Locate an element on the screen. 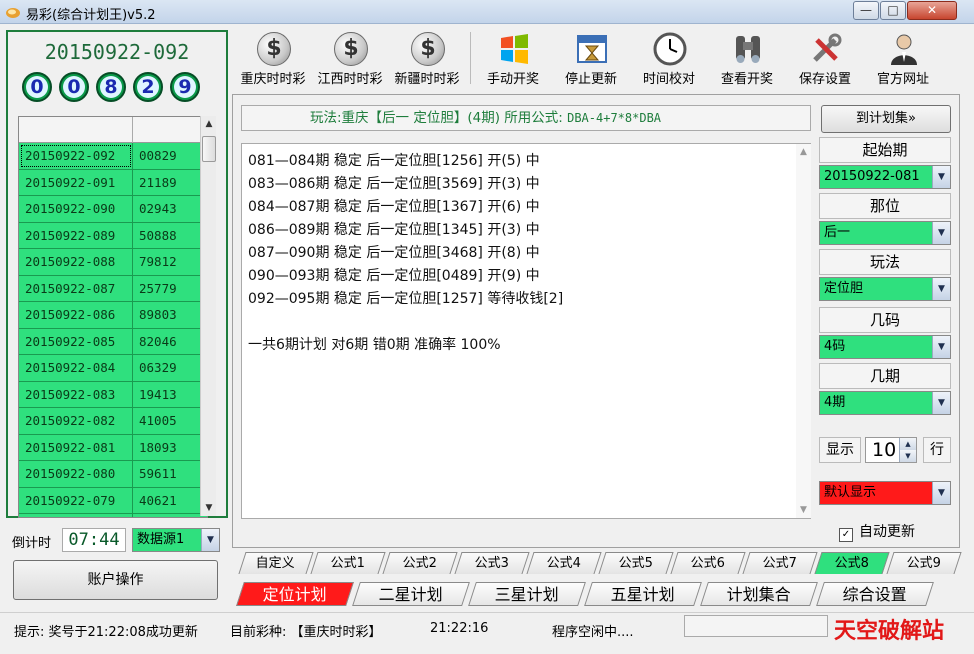  codes-select: 4码 ▼ is located at coordinates (885, 347).